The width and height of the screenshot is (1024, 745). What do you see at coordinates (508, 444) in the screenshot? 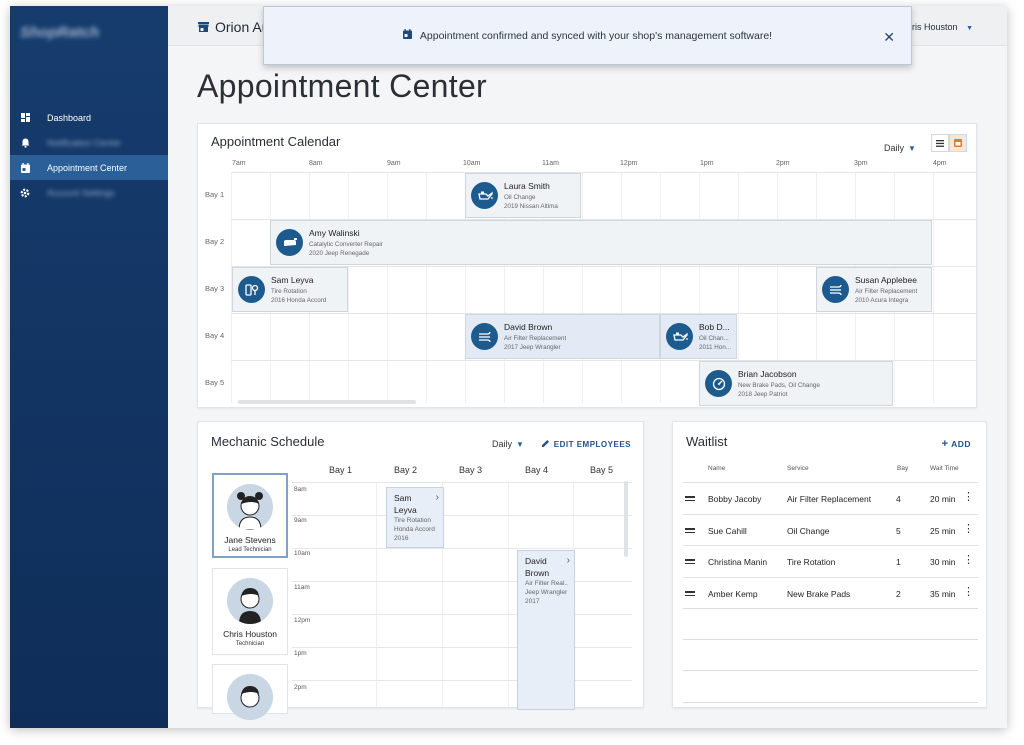
I see `mechanic-view-select: Daily ▼` at bounding box center [508, 444].